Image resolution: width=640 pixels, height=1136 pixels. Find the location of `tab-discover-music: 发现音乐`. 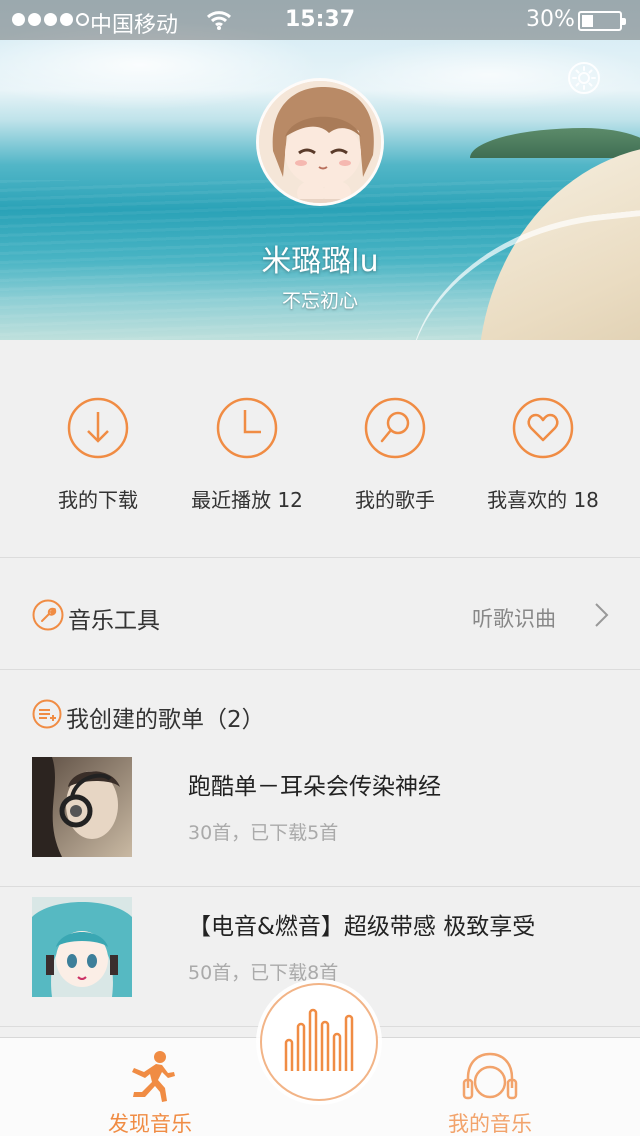

tab-discover-music: 发现音乐 is located at coordinates (150, 1087).